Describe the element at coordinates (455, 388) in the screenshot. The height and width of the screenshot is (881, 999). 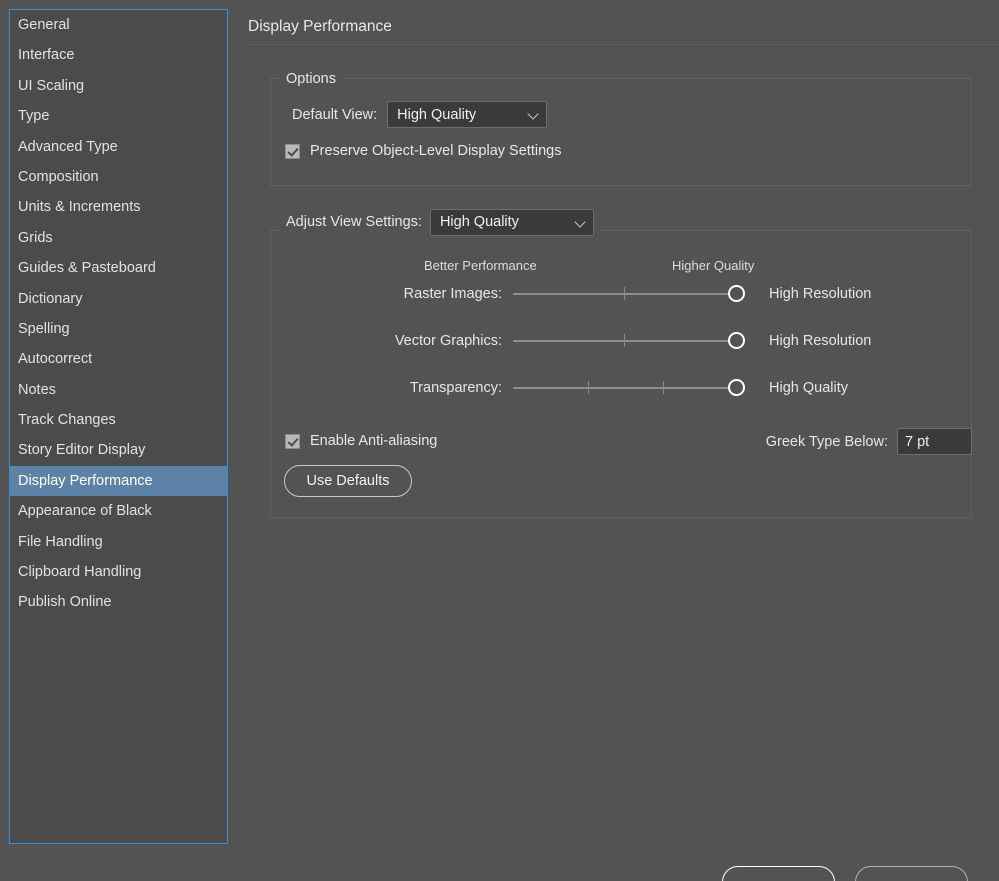
I see `transparency-label: Transparency:` at that location.